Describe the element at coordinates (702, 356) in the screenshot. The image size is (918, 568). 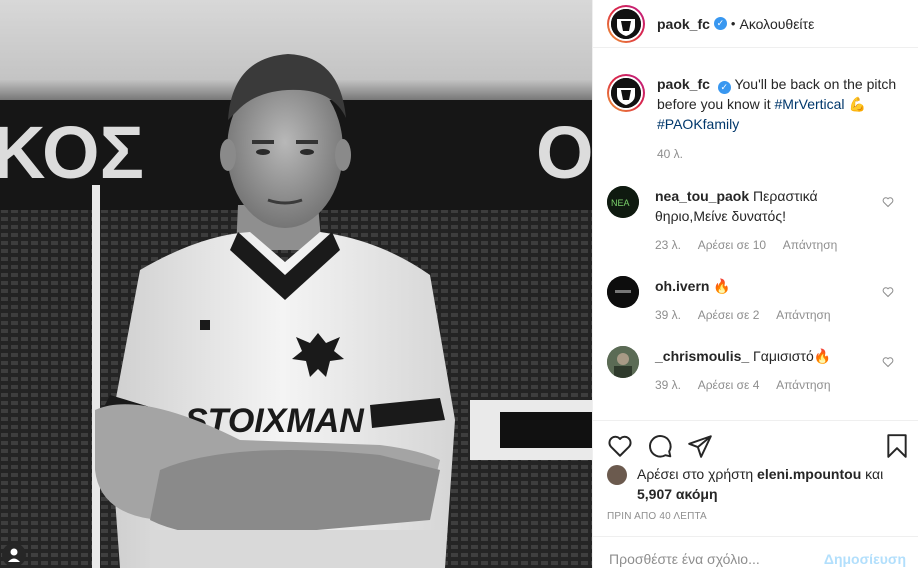
I see `commenter-username: _chrismoulis_` at that location.